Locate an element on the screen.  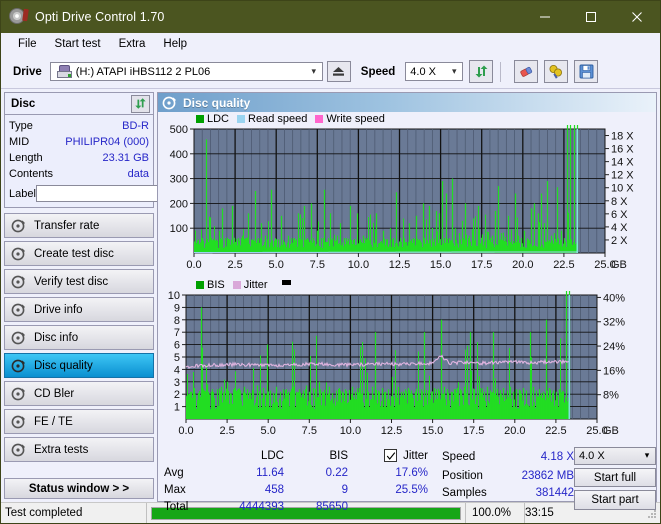
svg-text: 100 is located at coordinates (179, 229).